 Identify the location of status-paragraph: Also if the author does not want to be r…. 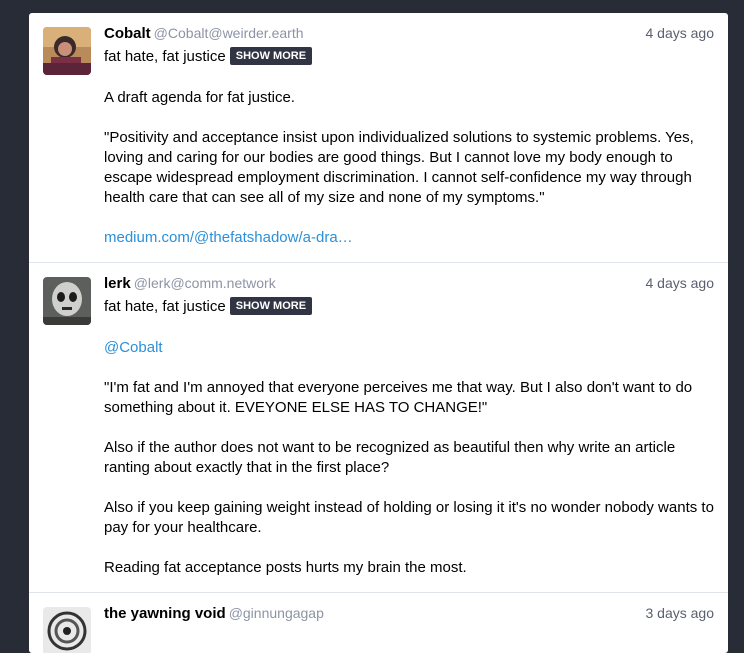
(390, 457).